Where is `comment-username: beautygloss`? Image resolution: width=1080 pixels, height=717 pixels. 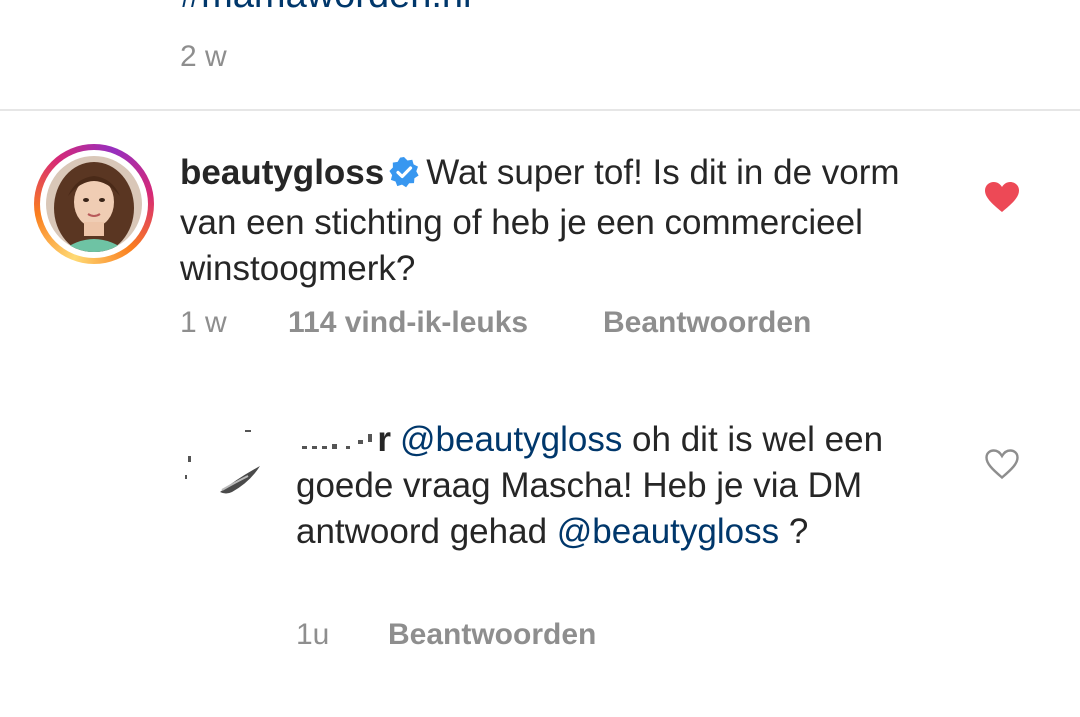
comment-username: beautygloss is located at coordinates (282, 172).